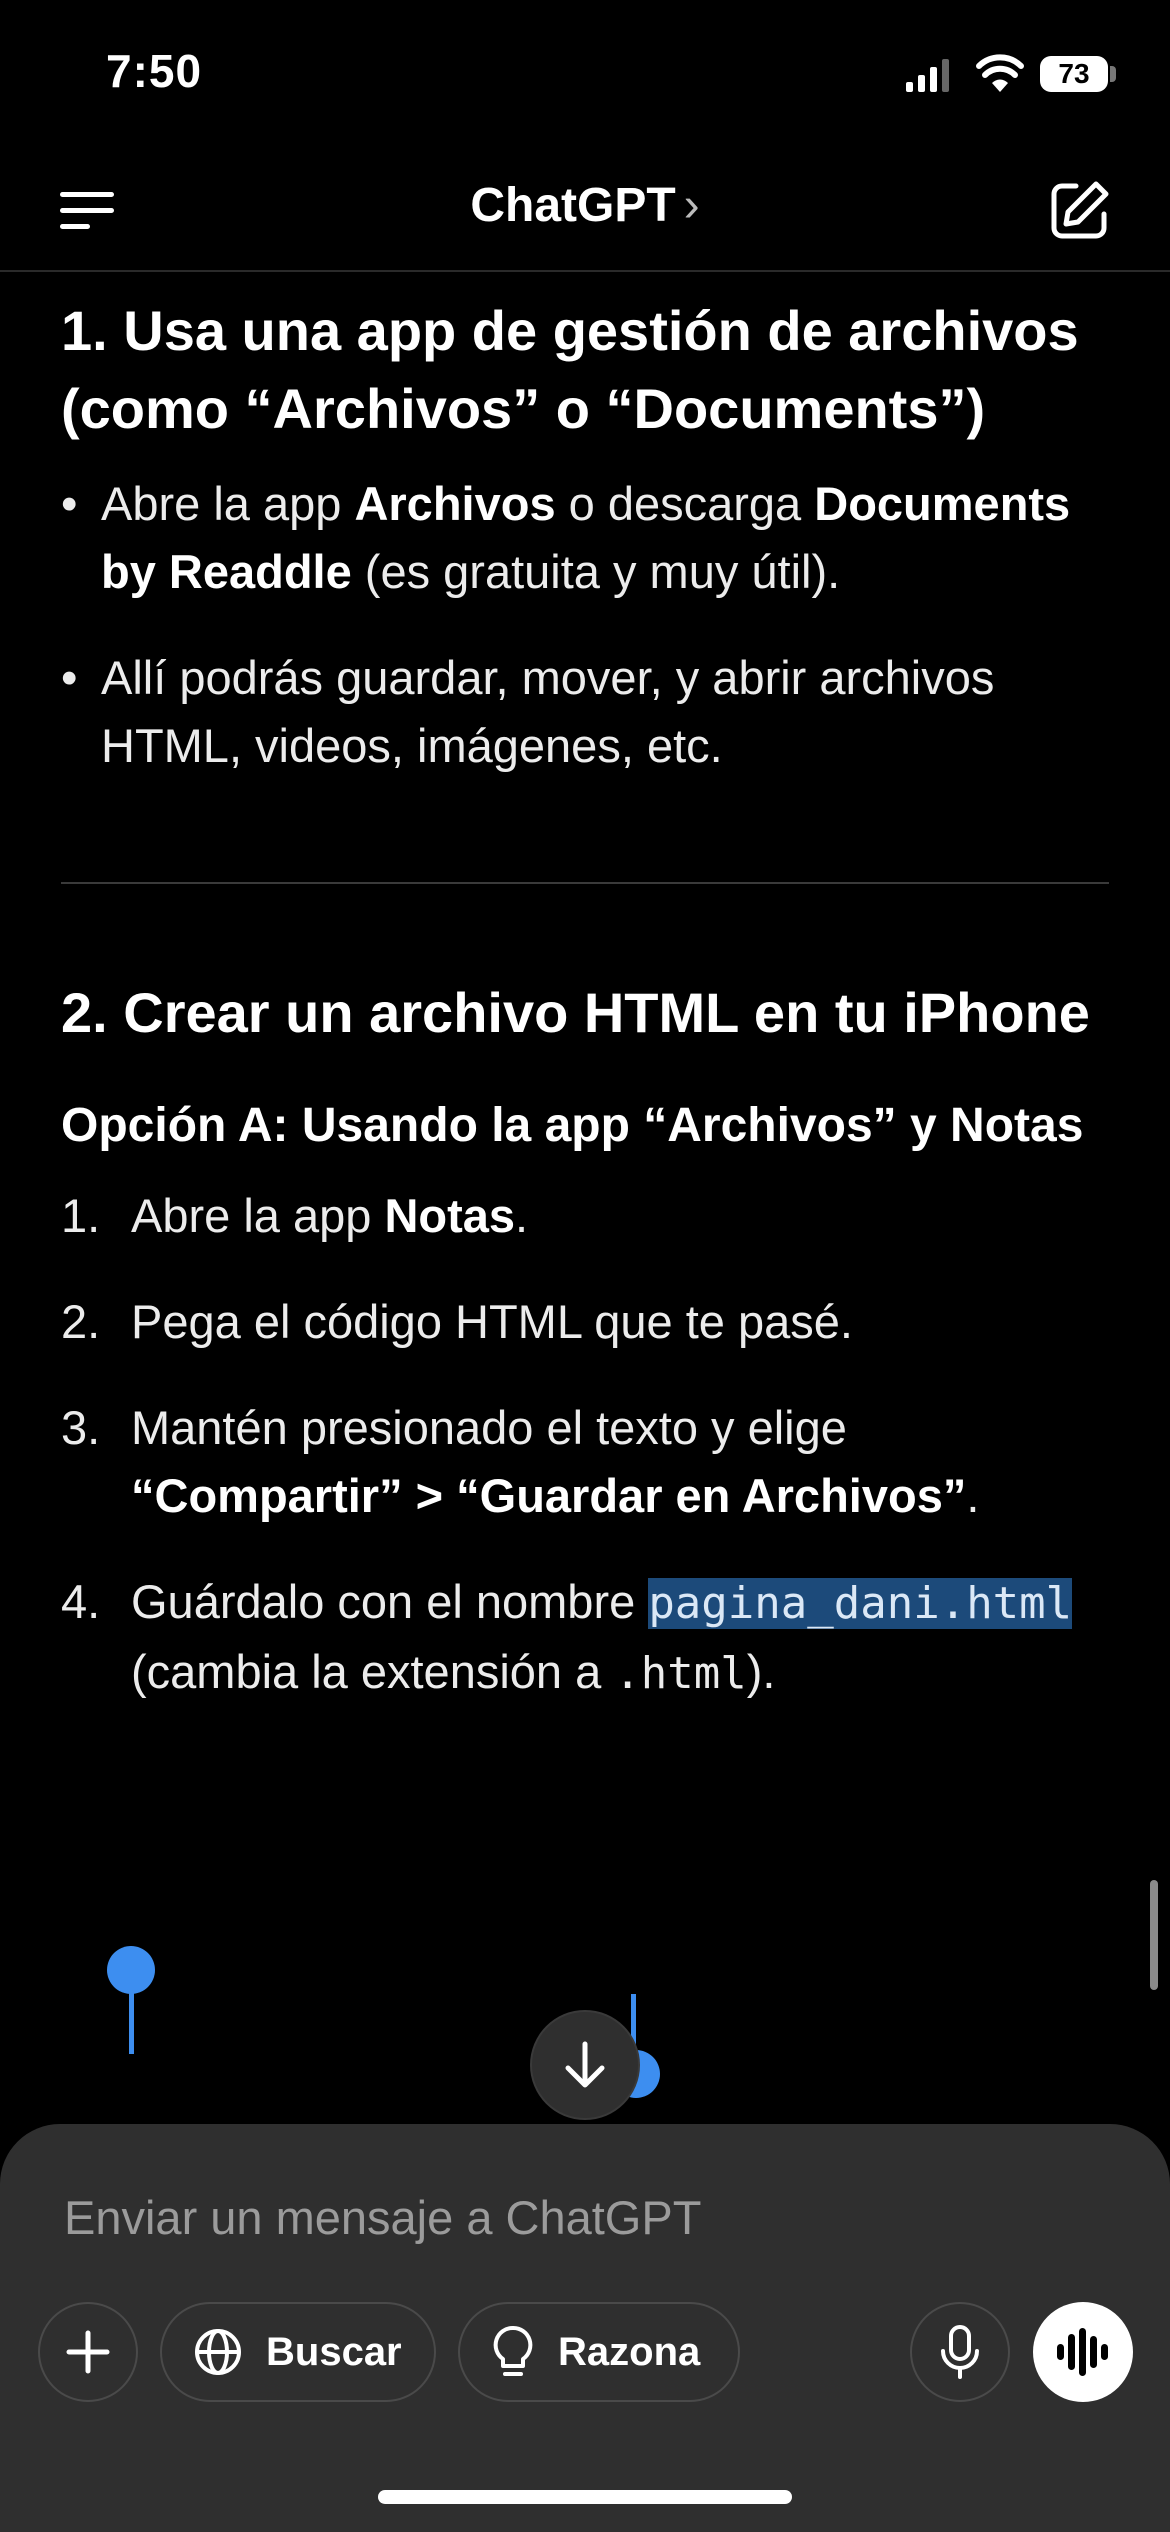 The image size is (1170, 2532). I want to click on plus-icon, so click(88, 2352).